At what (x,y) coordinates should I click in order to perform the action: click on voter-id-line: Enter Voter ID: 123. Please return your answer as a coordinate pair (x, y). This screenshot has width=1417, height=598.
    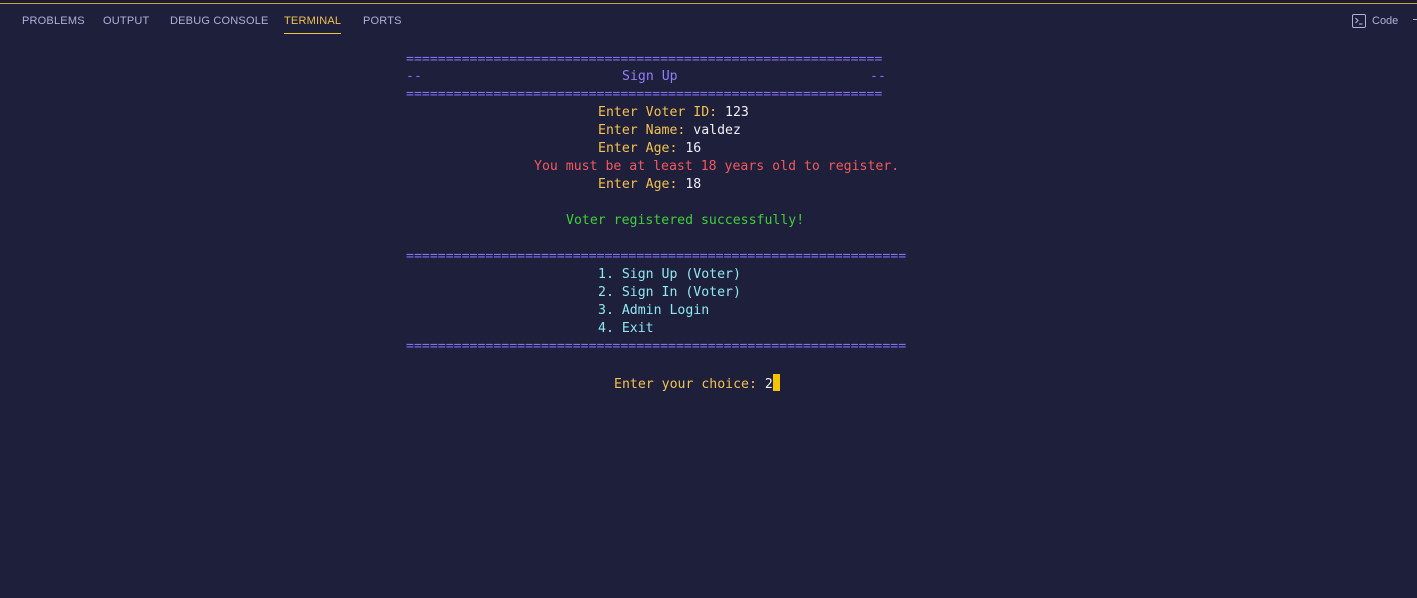
    Looking at the image, I should click on (673, 113).